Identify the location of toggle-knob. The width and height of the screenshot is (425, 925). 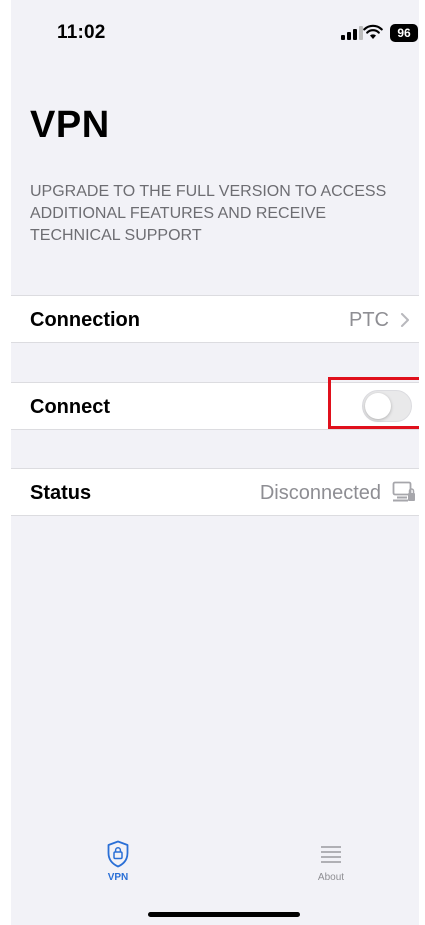
(378, 406).